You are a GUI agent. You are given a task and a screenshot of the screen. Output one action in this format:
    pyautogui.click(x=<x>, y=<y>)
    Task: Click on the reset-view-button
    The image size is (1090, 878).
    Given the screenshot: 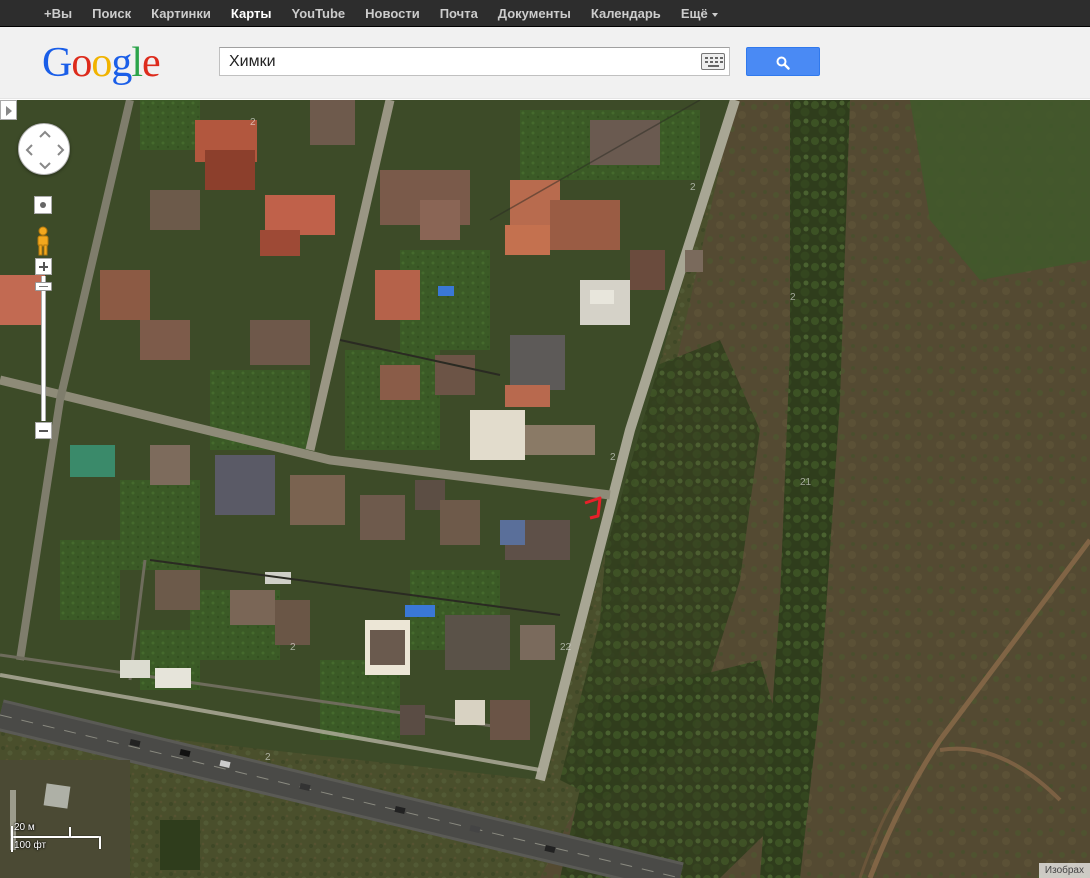 What is the action you would take?
    pyautogui.click(x=43, y=205)
    